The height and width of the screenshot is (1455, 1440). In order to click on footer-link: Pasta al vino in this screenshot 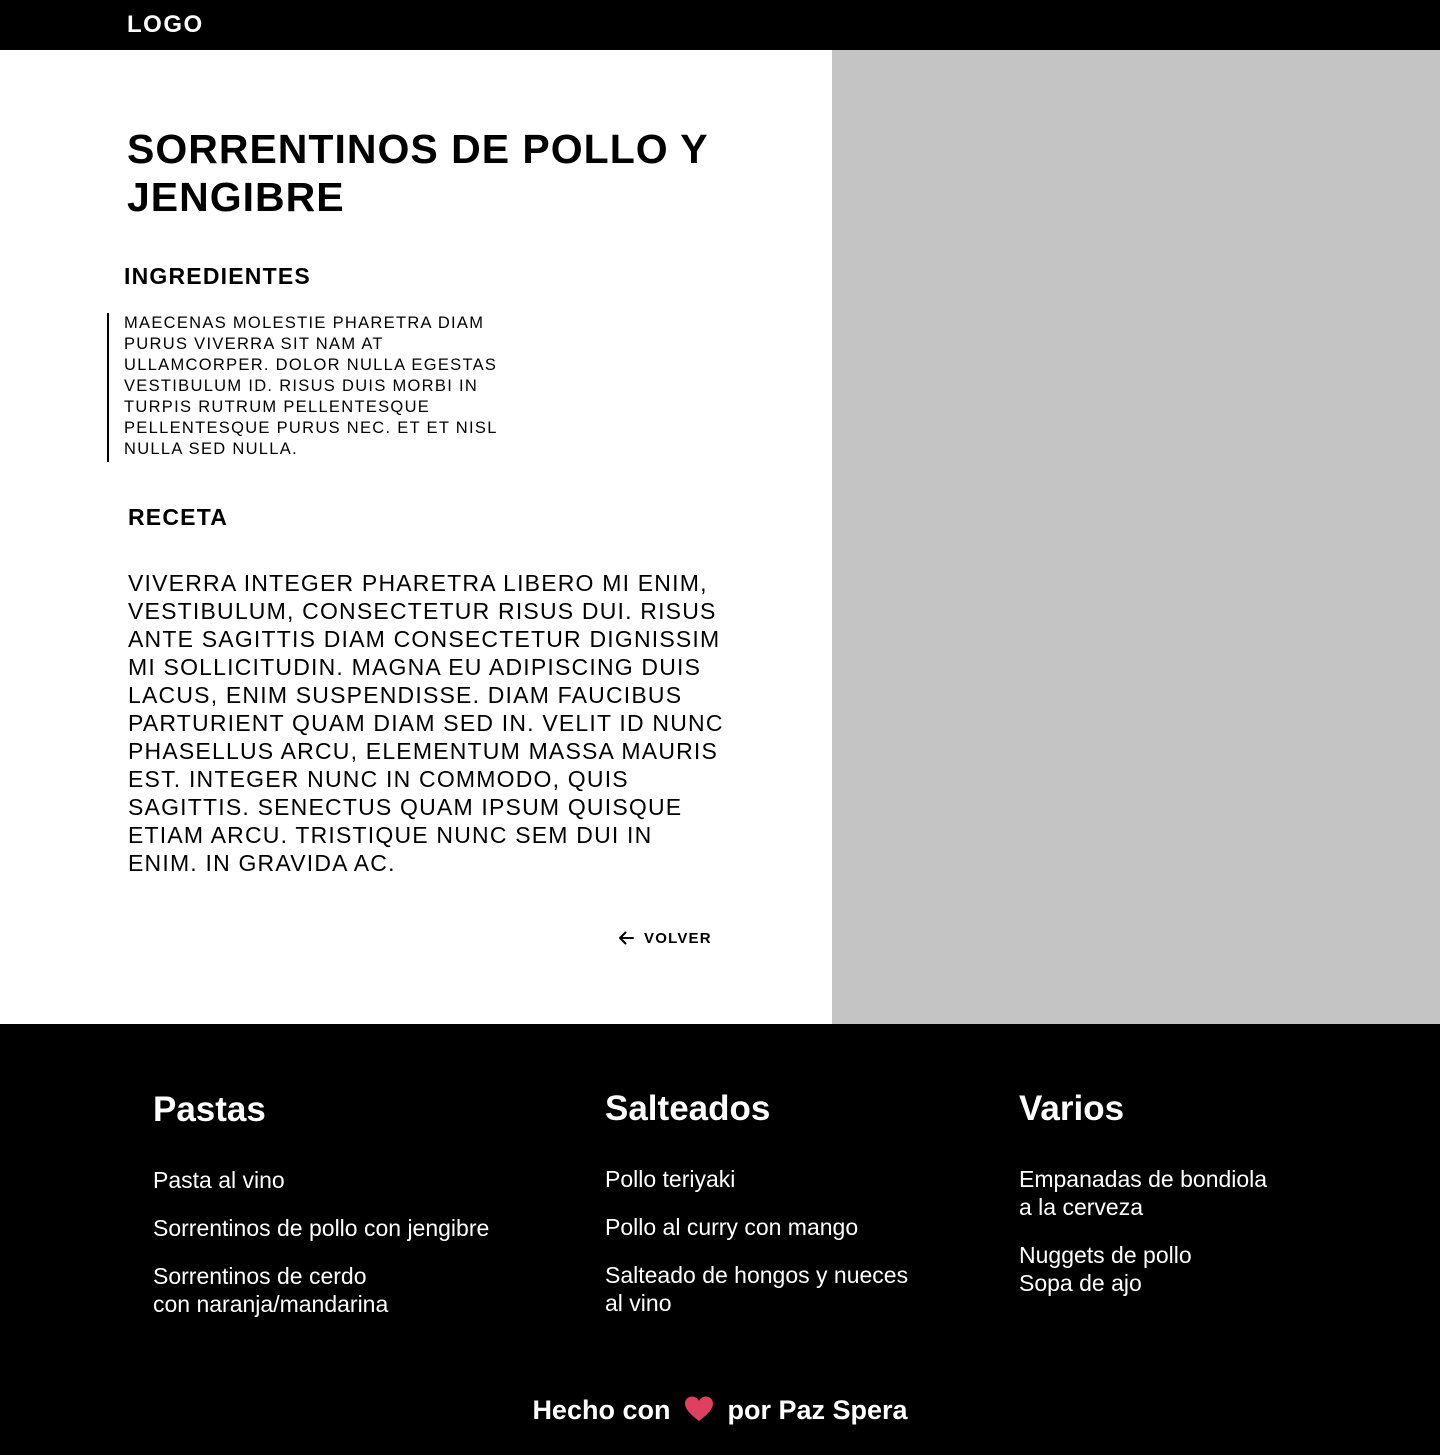, I will do `click(363, 1180)`.